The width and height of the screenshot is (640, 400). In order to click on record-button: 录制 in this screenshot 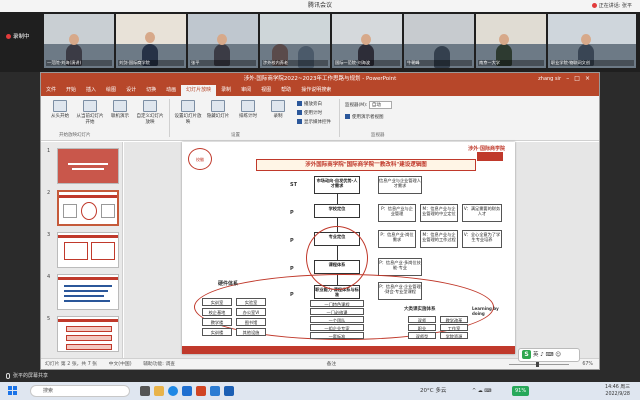, I will do `click(278, 110)`.